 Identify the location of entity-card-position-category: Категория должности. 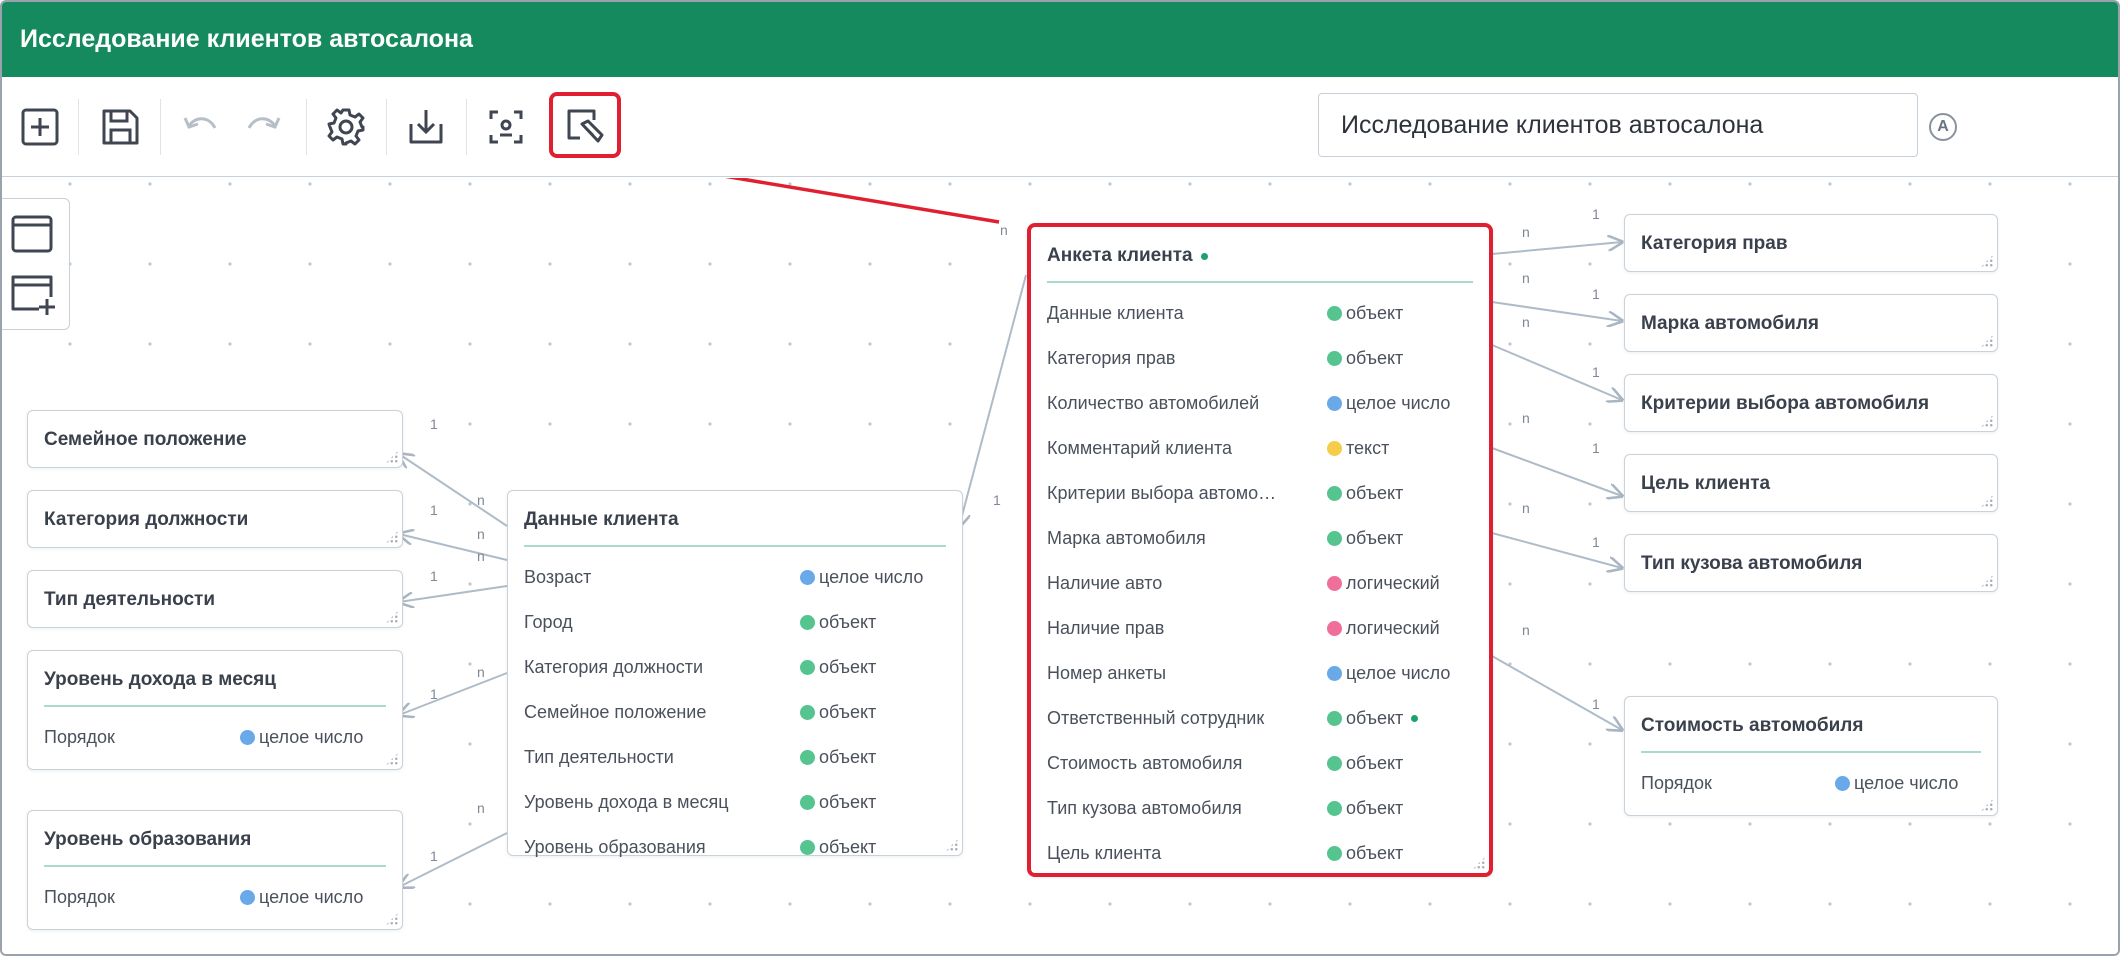
(215, 519).